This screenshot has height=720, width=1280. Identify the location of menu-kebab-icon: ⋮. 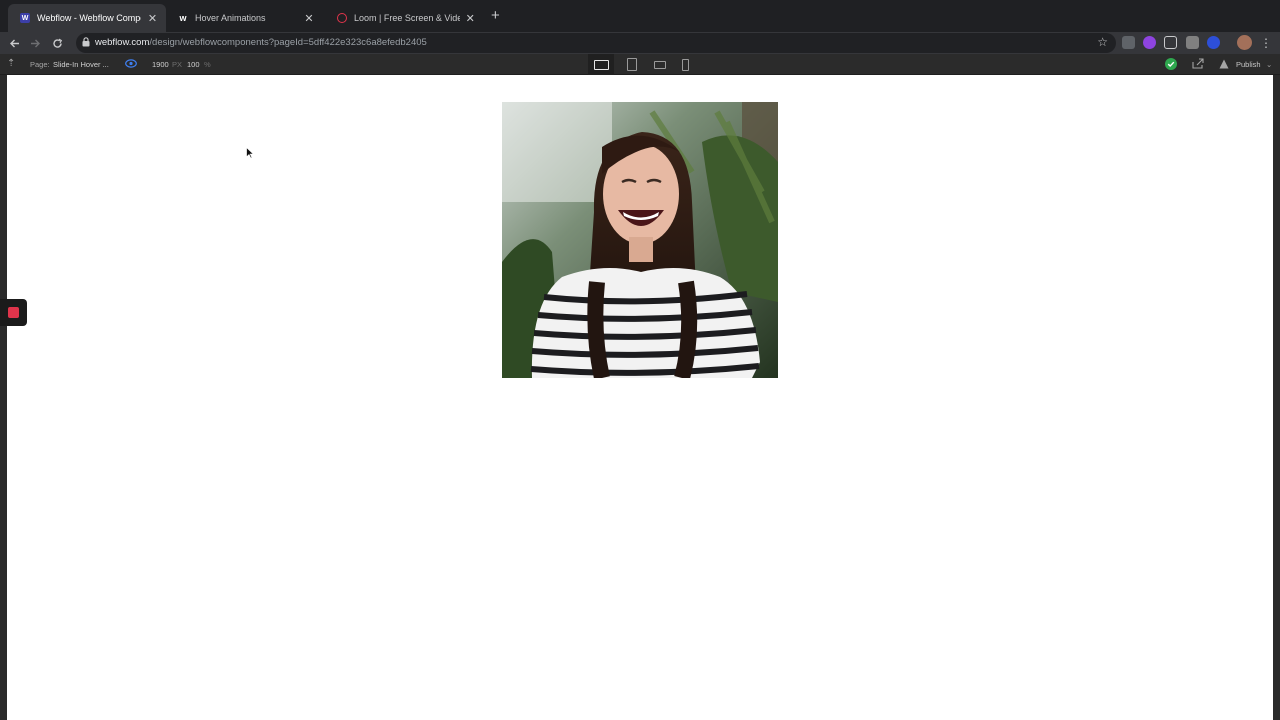
(1266, 43).